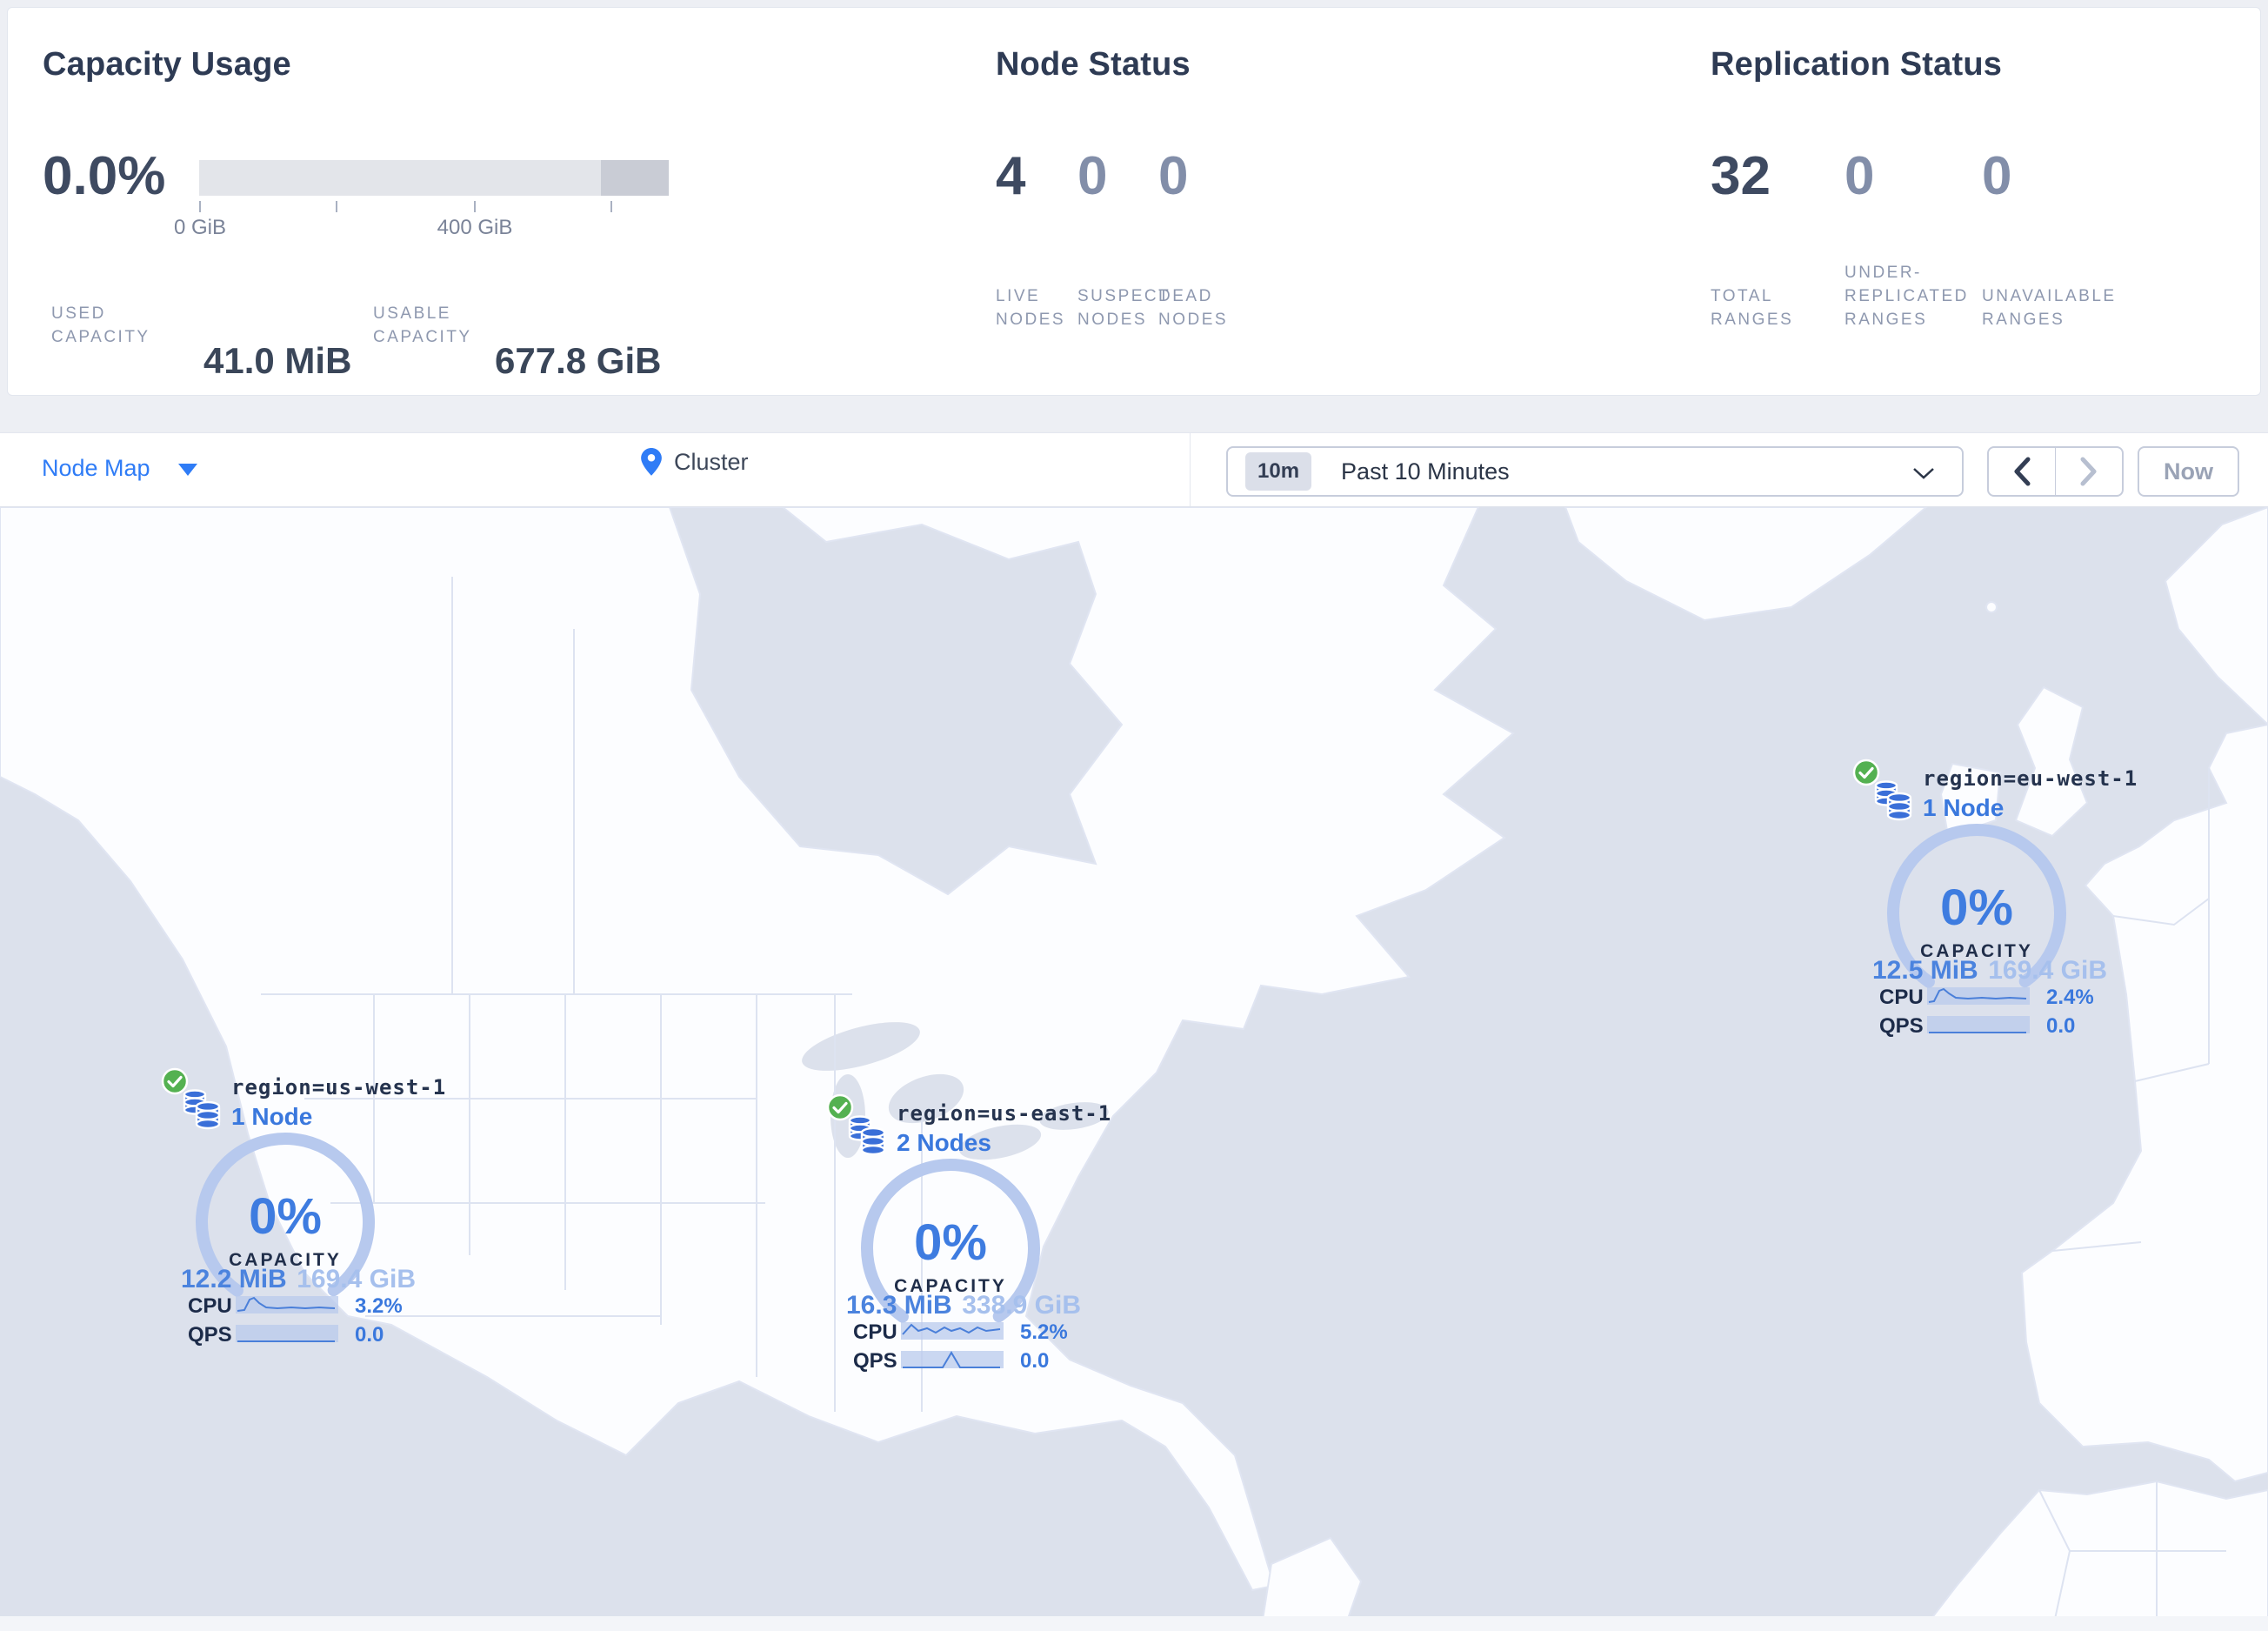 The height and width of the screenshot is (1631, 2268). Describe the element at coordinates (339, 1087) in the screenshot. I see `region-label: region=us-west-1` at that location.